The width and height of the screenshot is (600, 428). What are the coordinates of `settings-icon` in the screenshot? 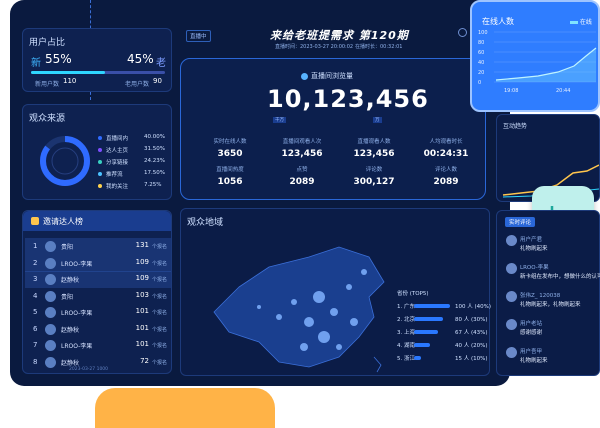 It's located at (462, 32).